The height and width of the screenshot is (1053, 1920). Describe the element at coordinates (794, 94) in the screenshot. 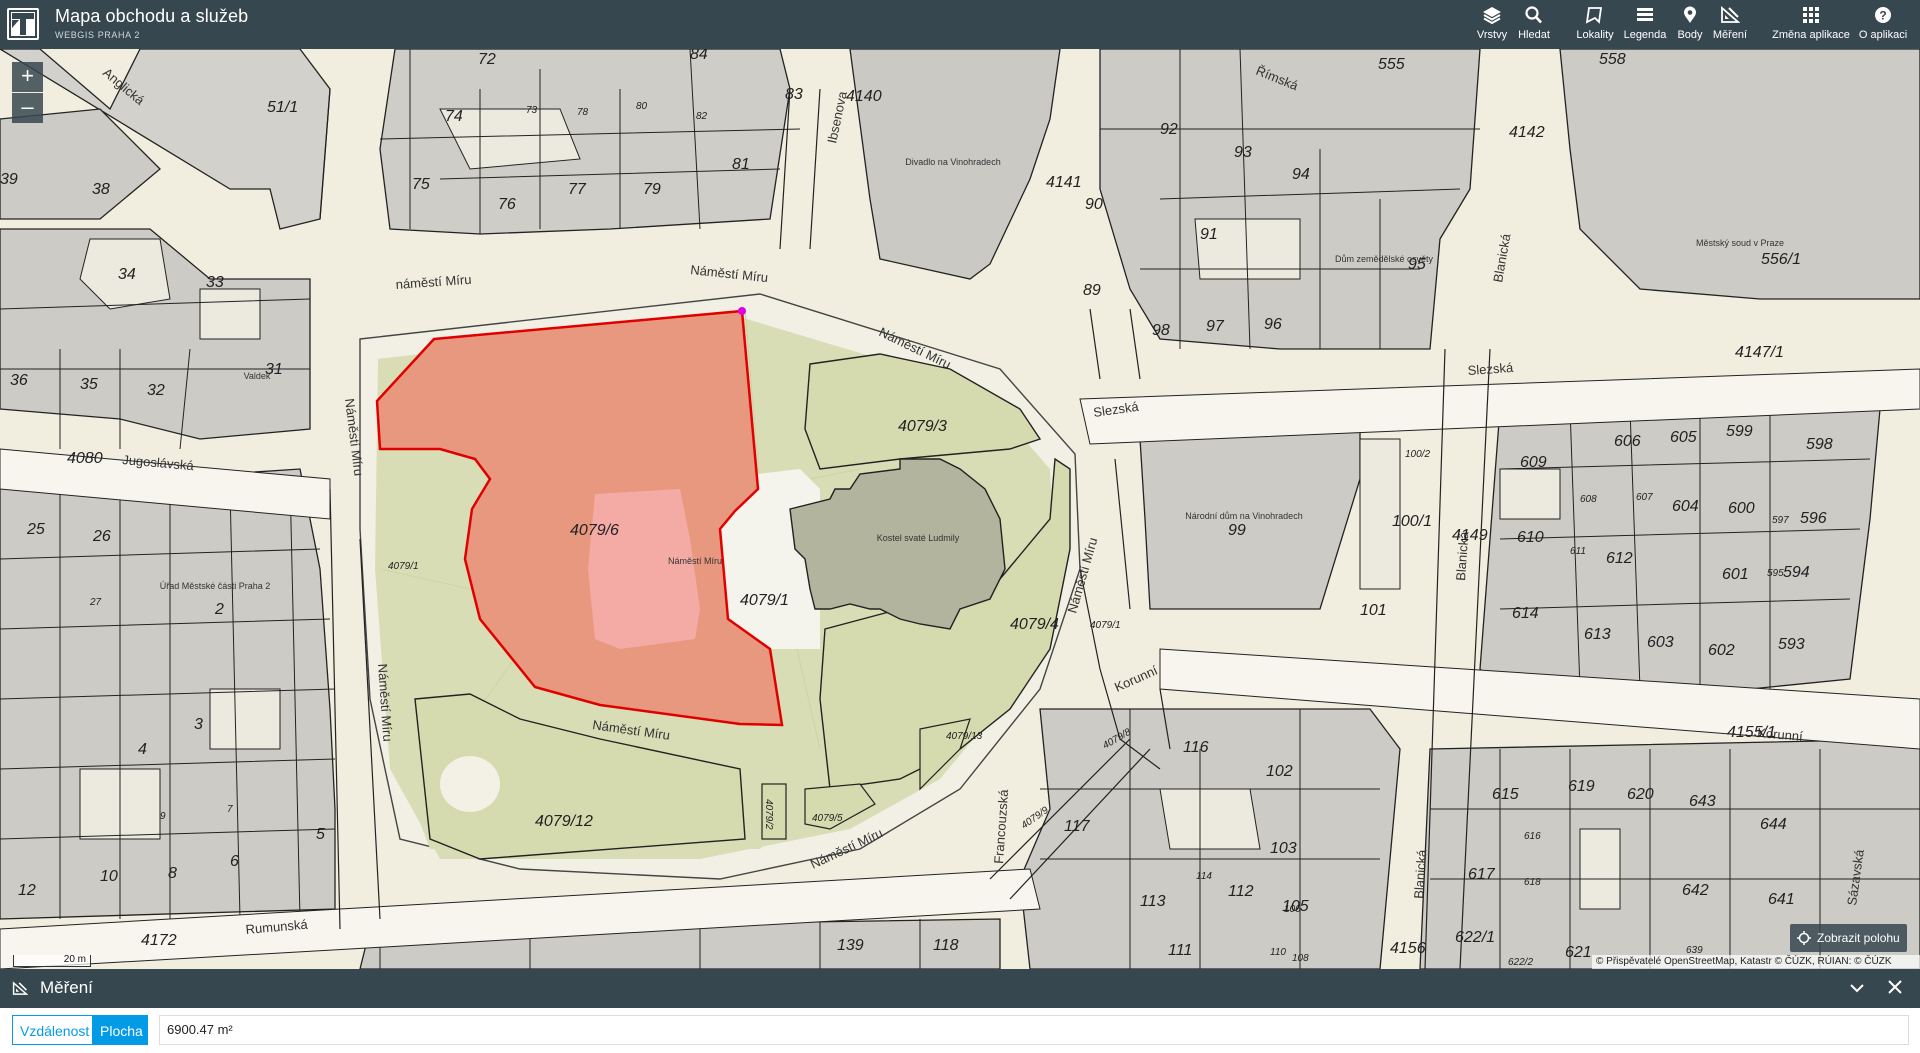

I see `parcel-83: 83` at that location.